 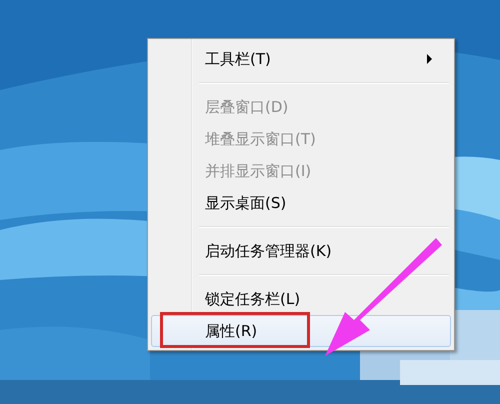 I want to click on menu-item: 锁定任务栏(L), so click(x=301, y=299).